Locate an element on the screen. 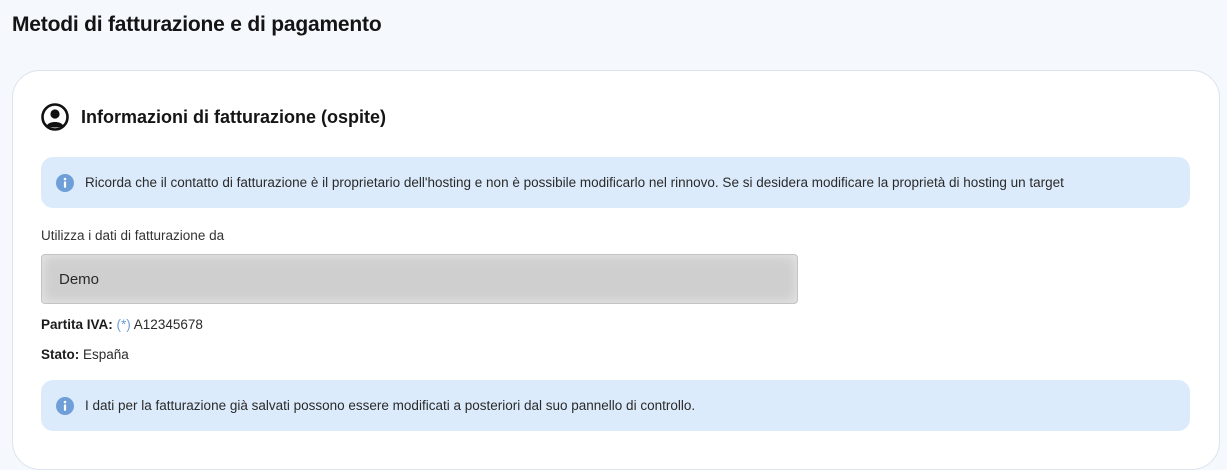  vat-value: A12345678 is located at coordinates (168, 324).